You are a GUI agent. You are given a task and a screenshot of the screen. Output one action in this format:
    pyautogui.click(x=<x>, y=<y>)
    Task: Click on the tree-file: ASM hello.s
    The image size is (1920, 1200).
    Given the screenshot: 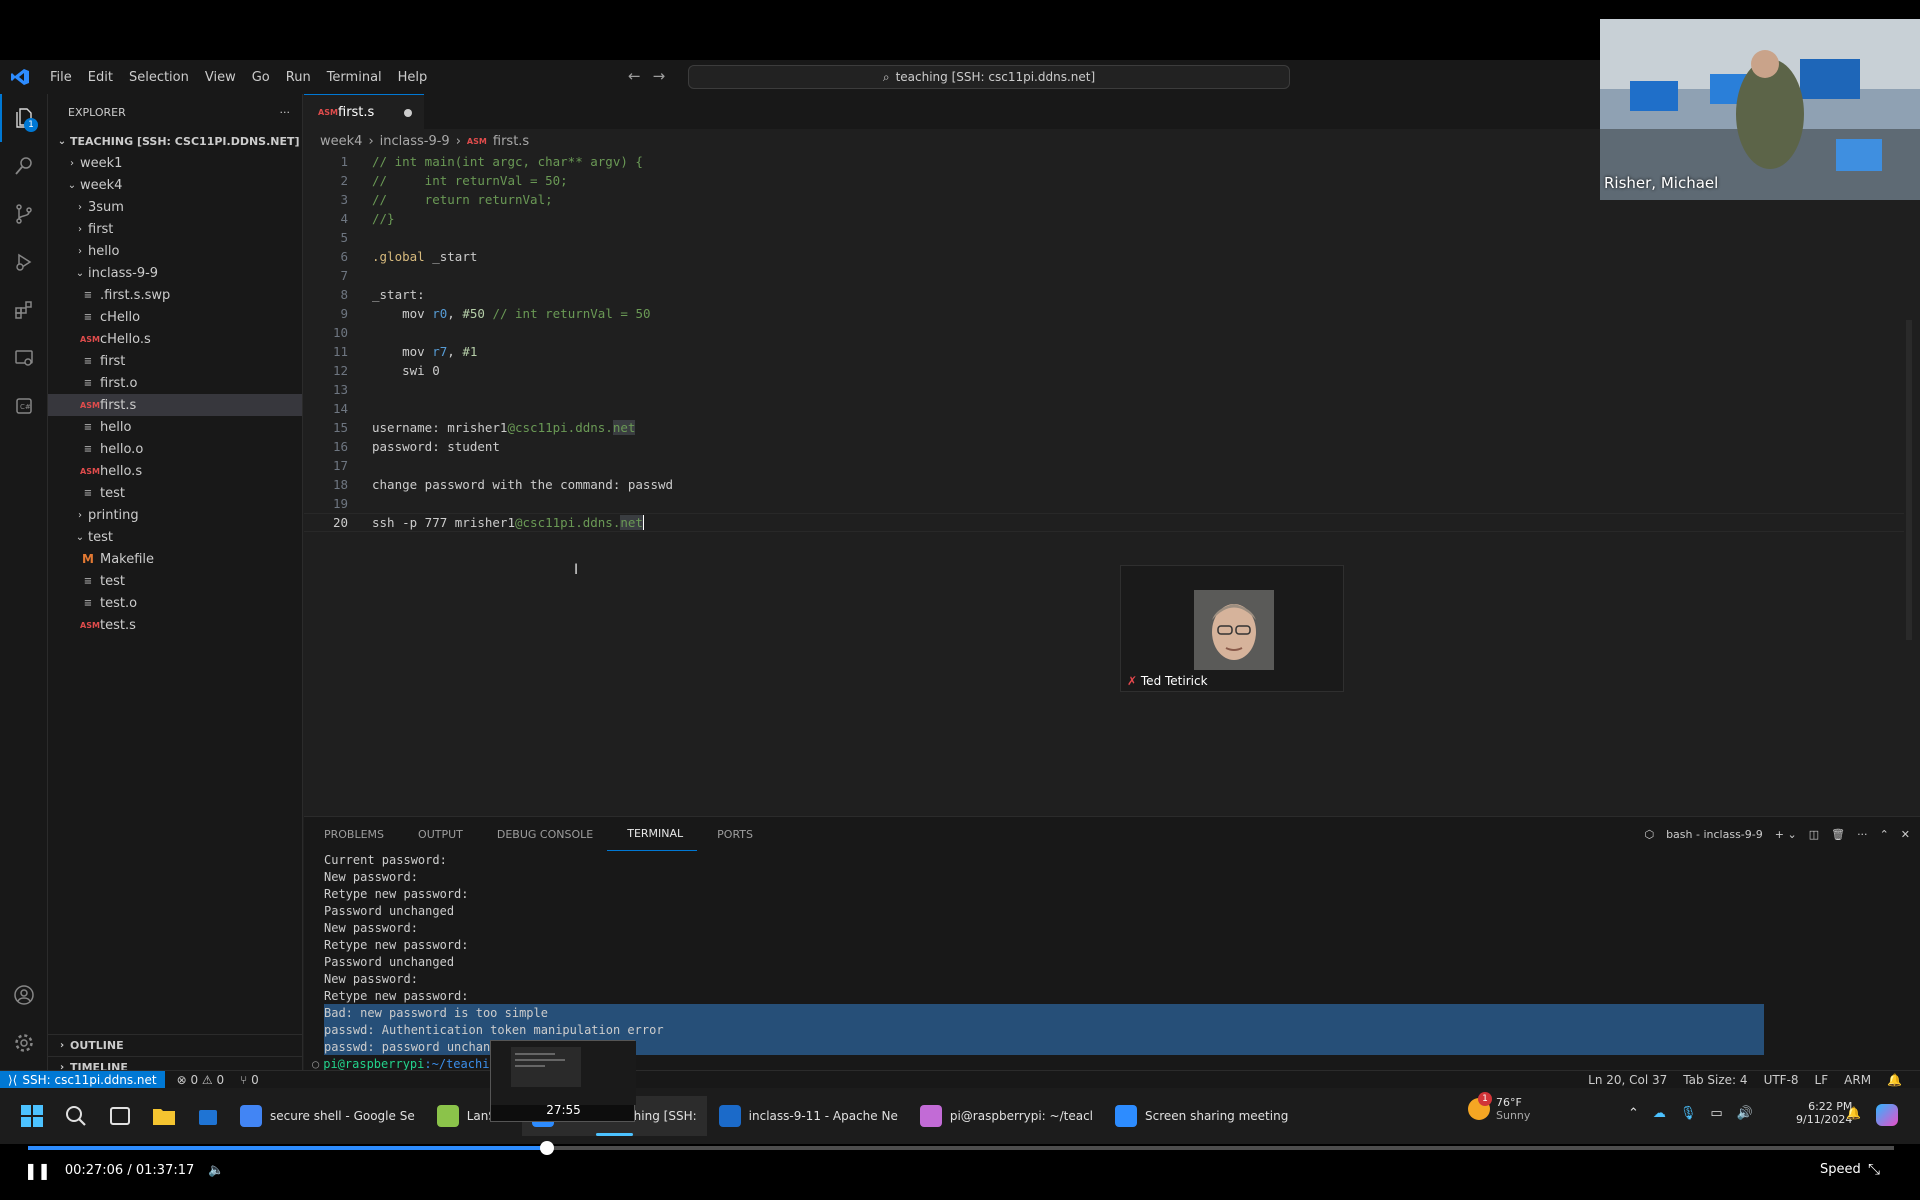 What is the action you would take?
    pyautogui.click(x=175, y=471)
    